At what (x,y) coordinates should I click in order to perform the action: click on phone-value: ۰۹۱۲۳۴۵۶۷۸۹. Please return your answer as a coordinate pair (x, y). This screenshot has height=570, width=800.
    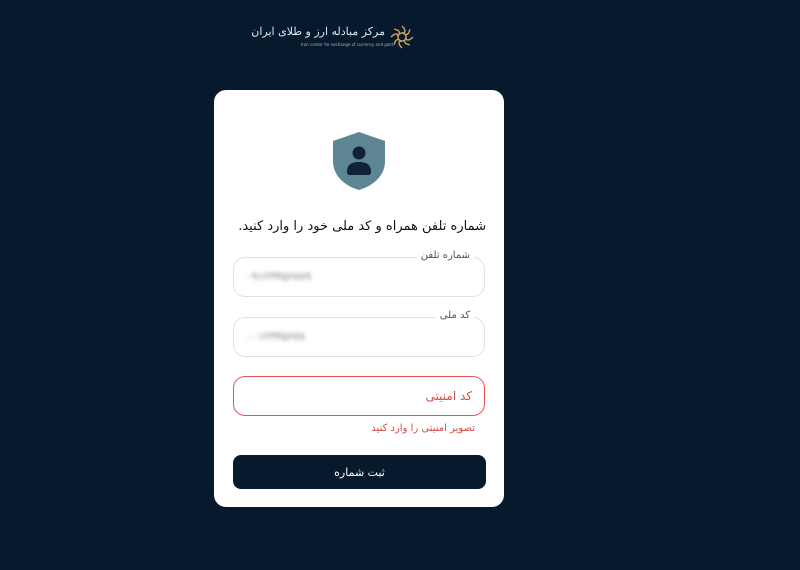
    Looking at the image, I should click on (278, 277).